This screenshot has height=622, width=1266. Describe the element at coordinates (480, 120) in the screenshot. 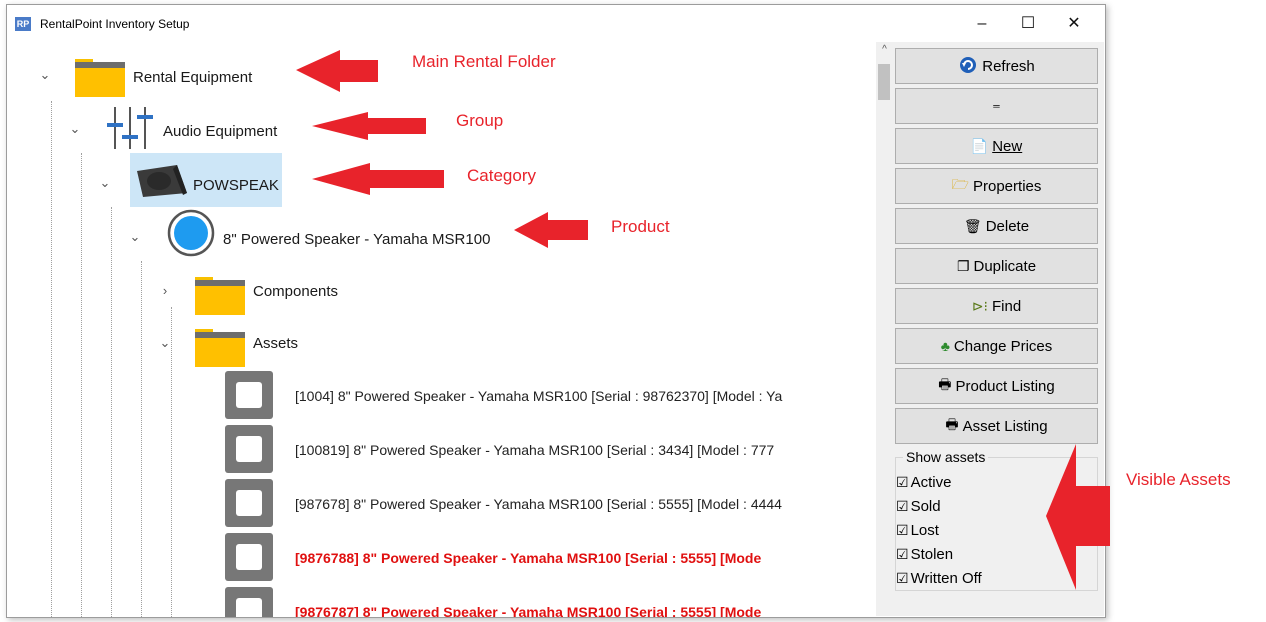

I see `annotation-group: Group` at that location.